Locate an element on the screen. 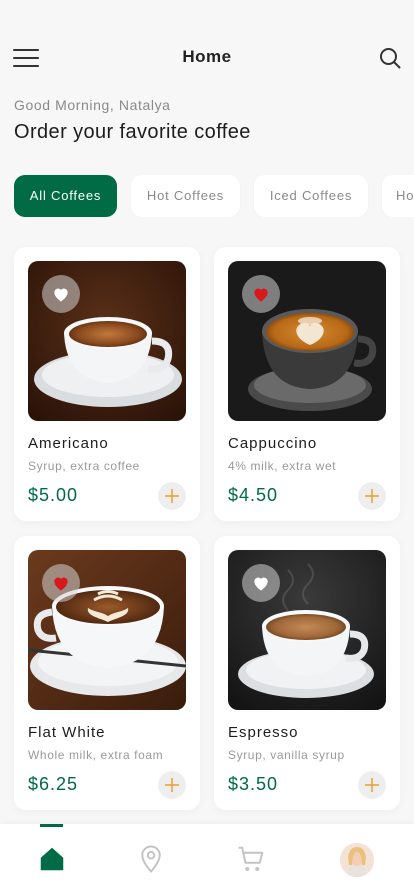 The width and height of the screenshot is (414, 896). product-card-americano: Americano Syrup, extra coffee $5.00 is located at coordinates (107, 384).